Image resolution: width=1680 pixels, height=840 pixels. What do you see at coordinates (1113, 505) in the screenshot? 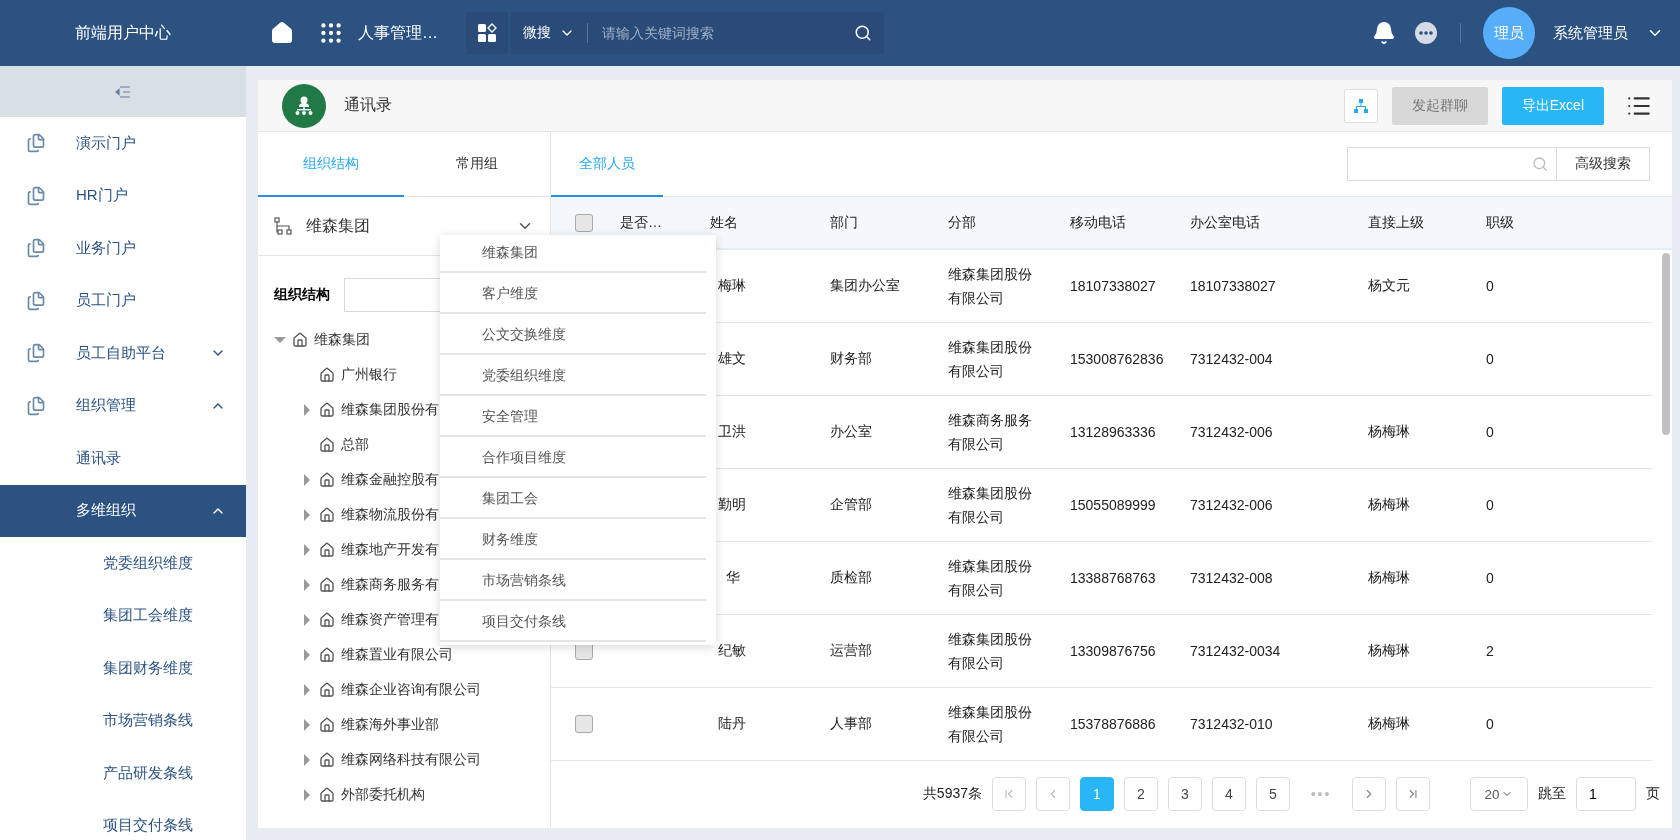
I see `table-cell-text: 15055089999` at bounding box center [1113, 505].